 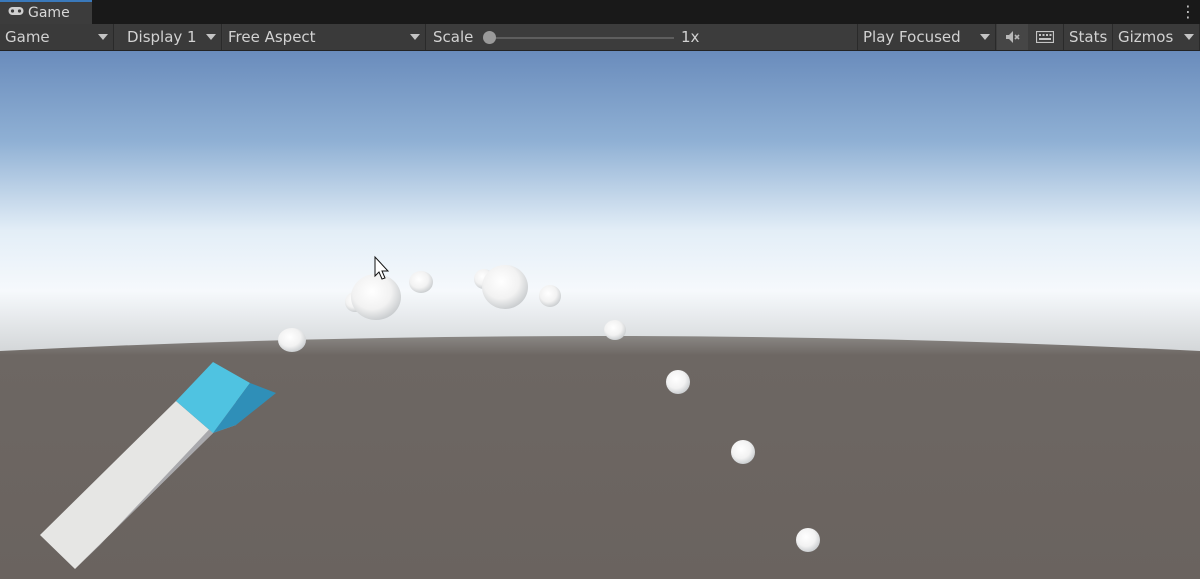 What do you see at coordinates (162, 37) in the screenshot?
I see `display-dropdown-label: Display 1` at bounding box center [162, 37].